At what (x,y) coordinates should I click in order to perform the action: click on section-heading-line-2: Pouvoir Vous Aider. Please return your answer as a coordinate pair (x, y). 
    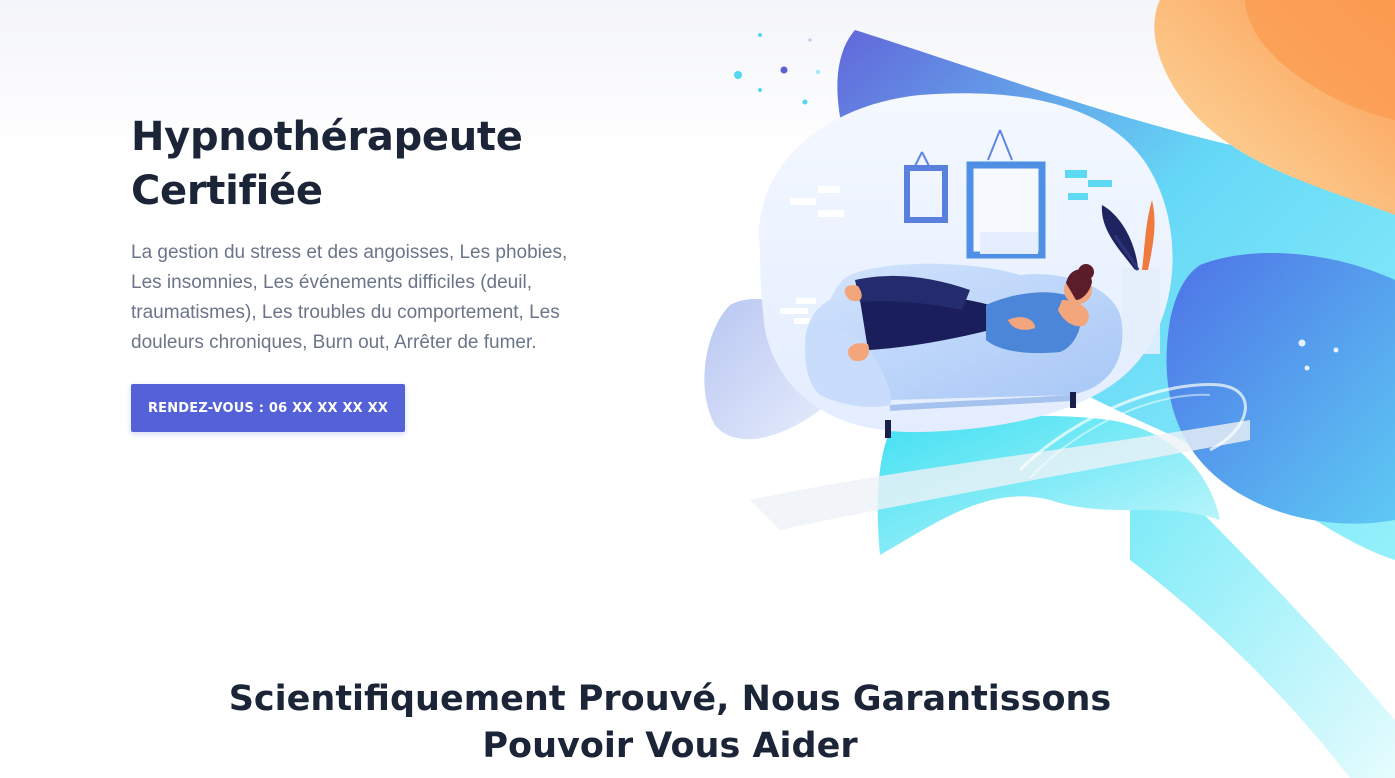
    Looking at the image, I should click on (670, 746).